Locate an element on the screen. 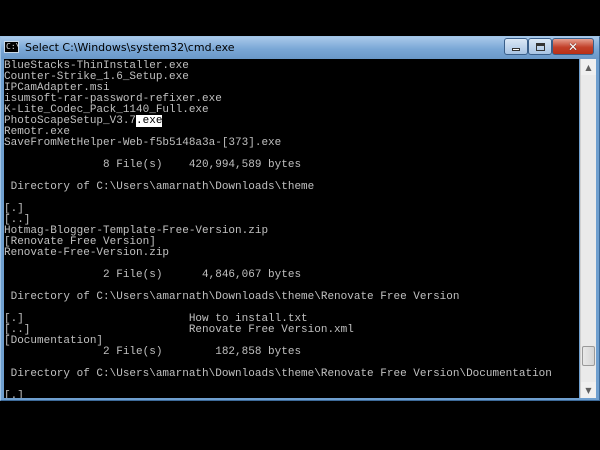 Image resolution: width=600 pixels, height=450 pixels. scroll-thumb is located at coordinates (588, 356).